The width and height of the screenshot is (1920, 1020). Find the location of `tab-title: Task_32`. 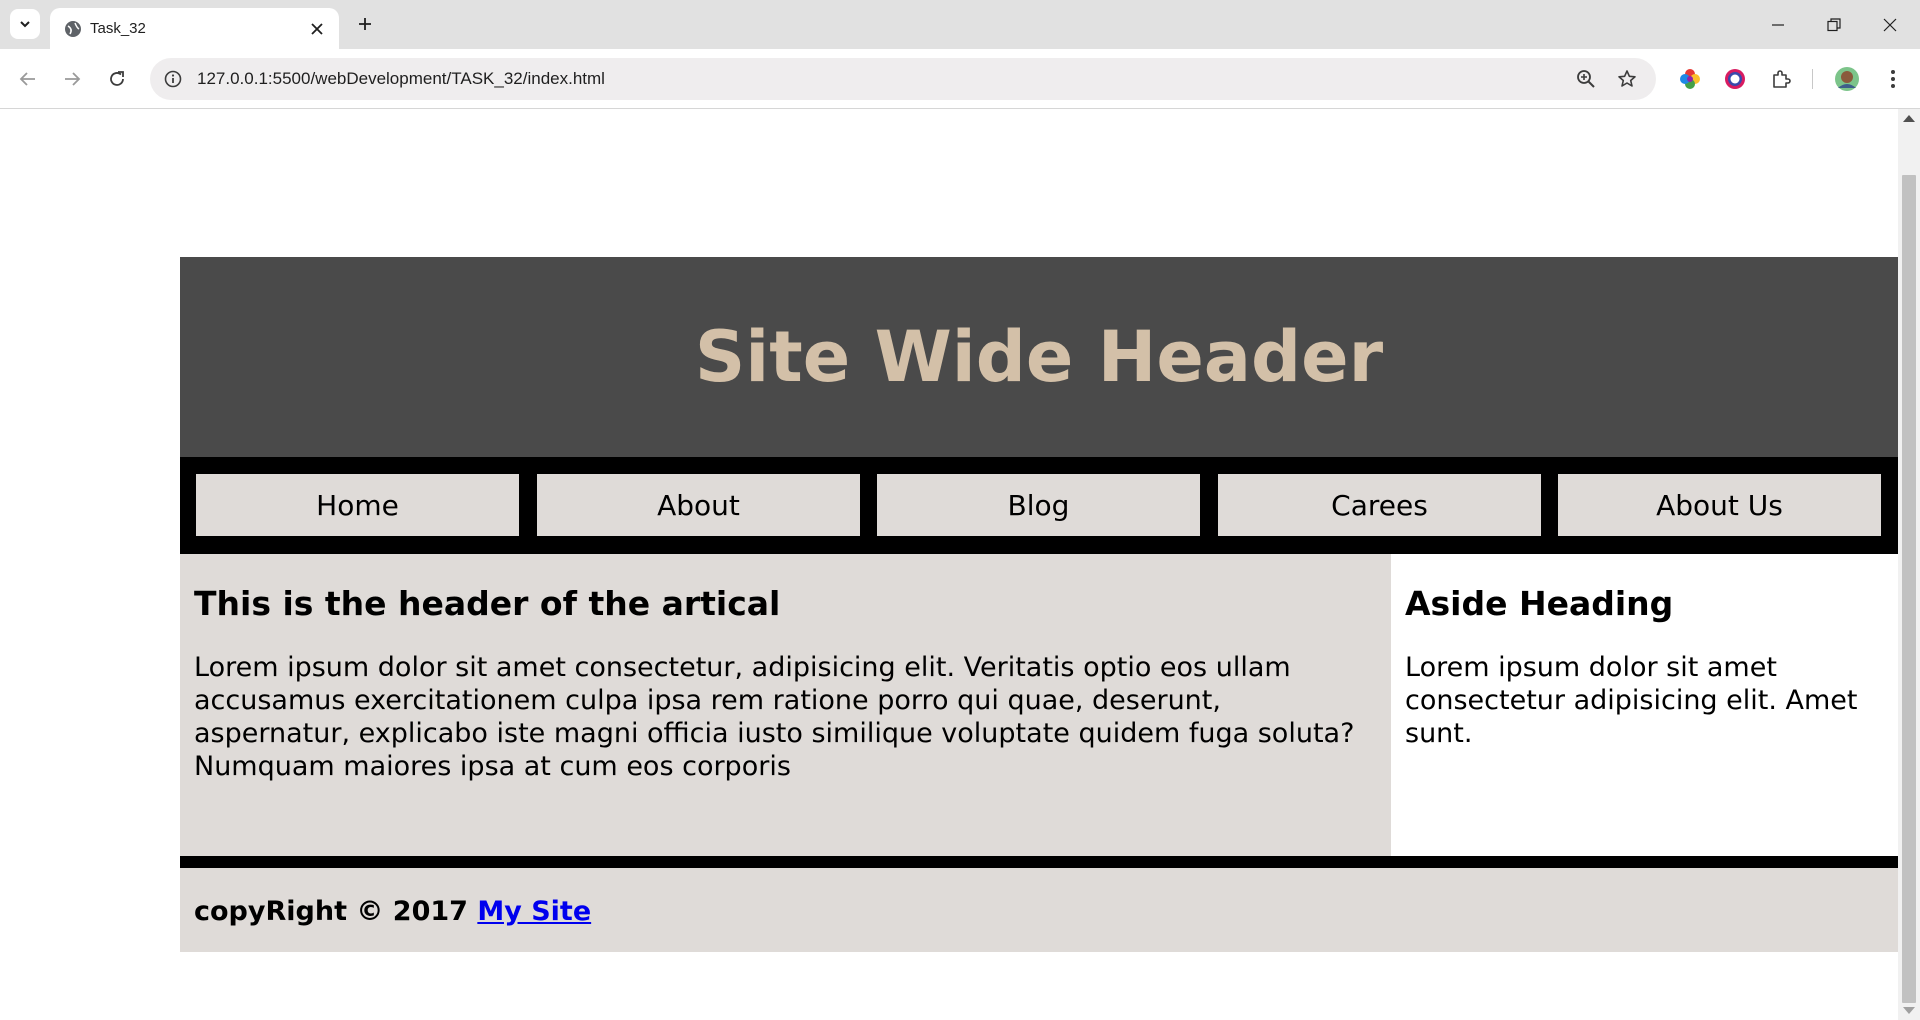

tab-title: Task_32 is located at coordinates (118, 28).